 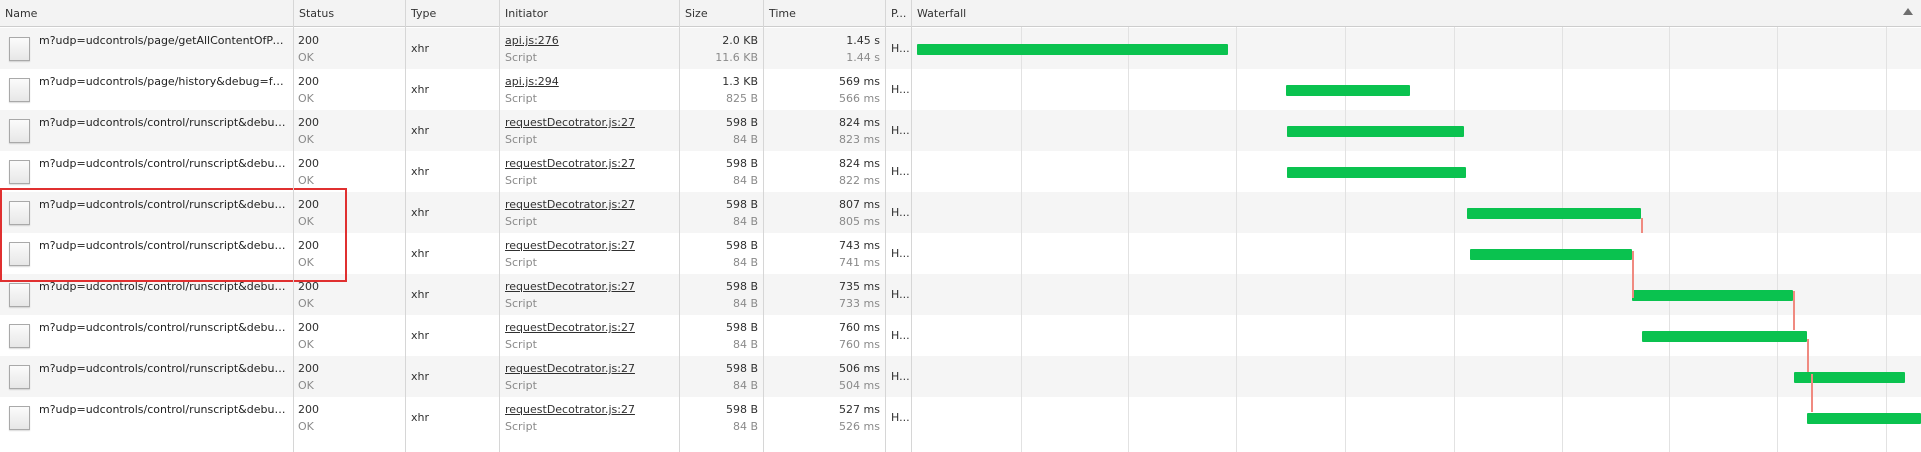 I want to click on column-header-size: Size, so click(x=722, y=13).